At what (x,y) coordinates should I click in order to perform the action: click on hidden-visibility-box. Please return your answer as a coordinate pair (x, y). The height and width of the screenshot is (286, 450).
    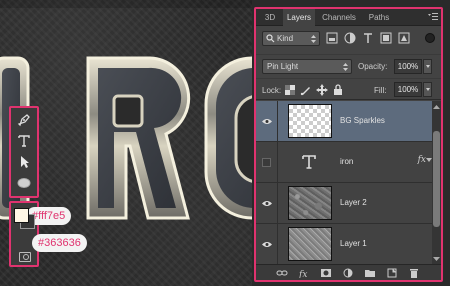
    Looking at the image, I should click on (266, 162).